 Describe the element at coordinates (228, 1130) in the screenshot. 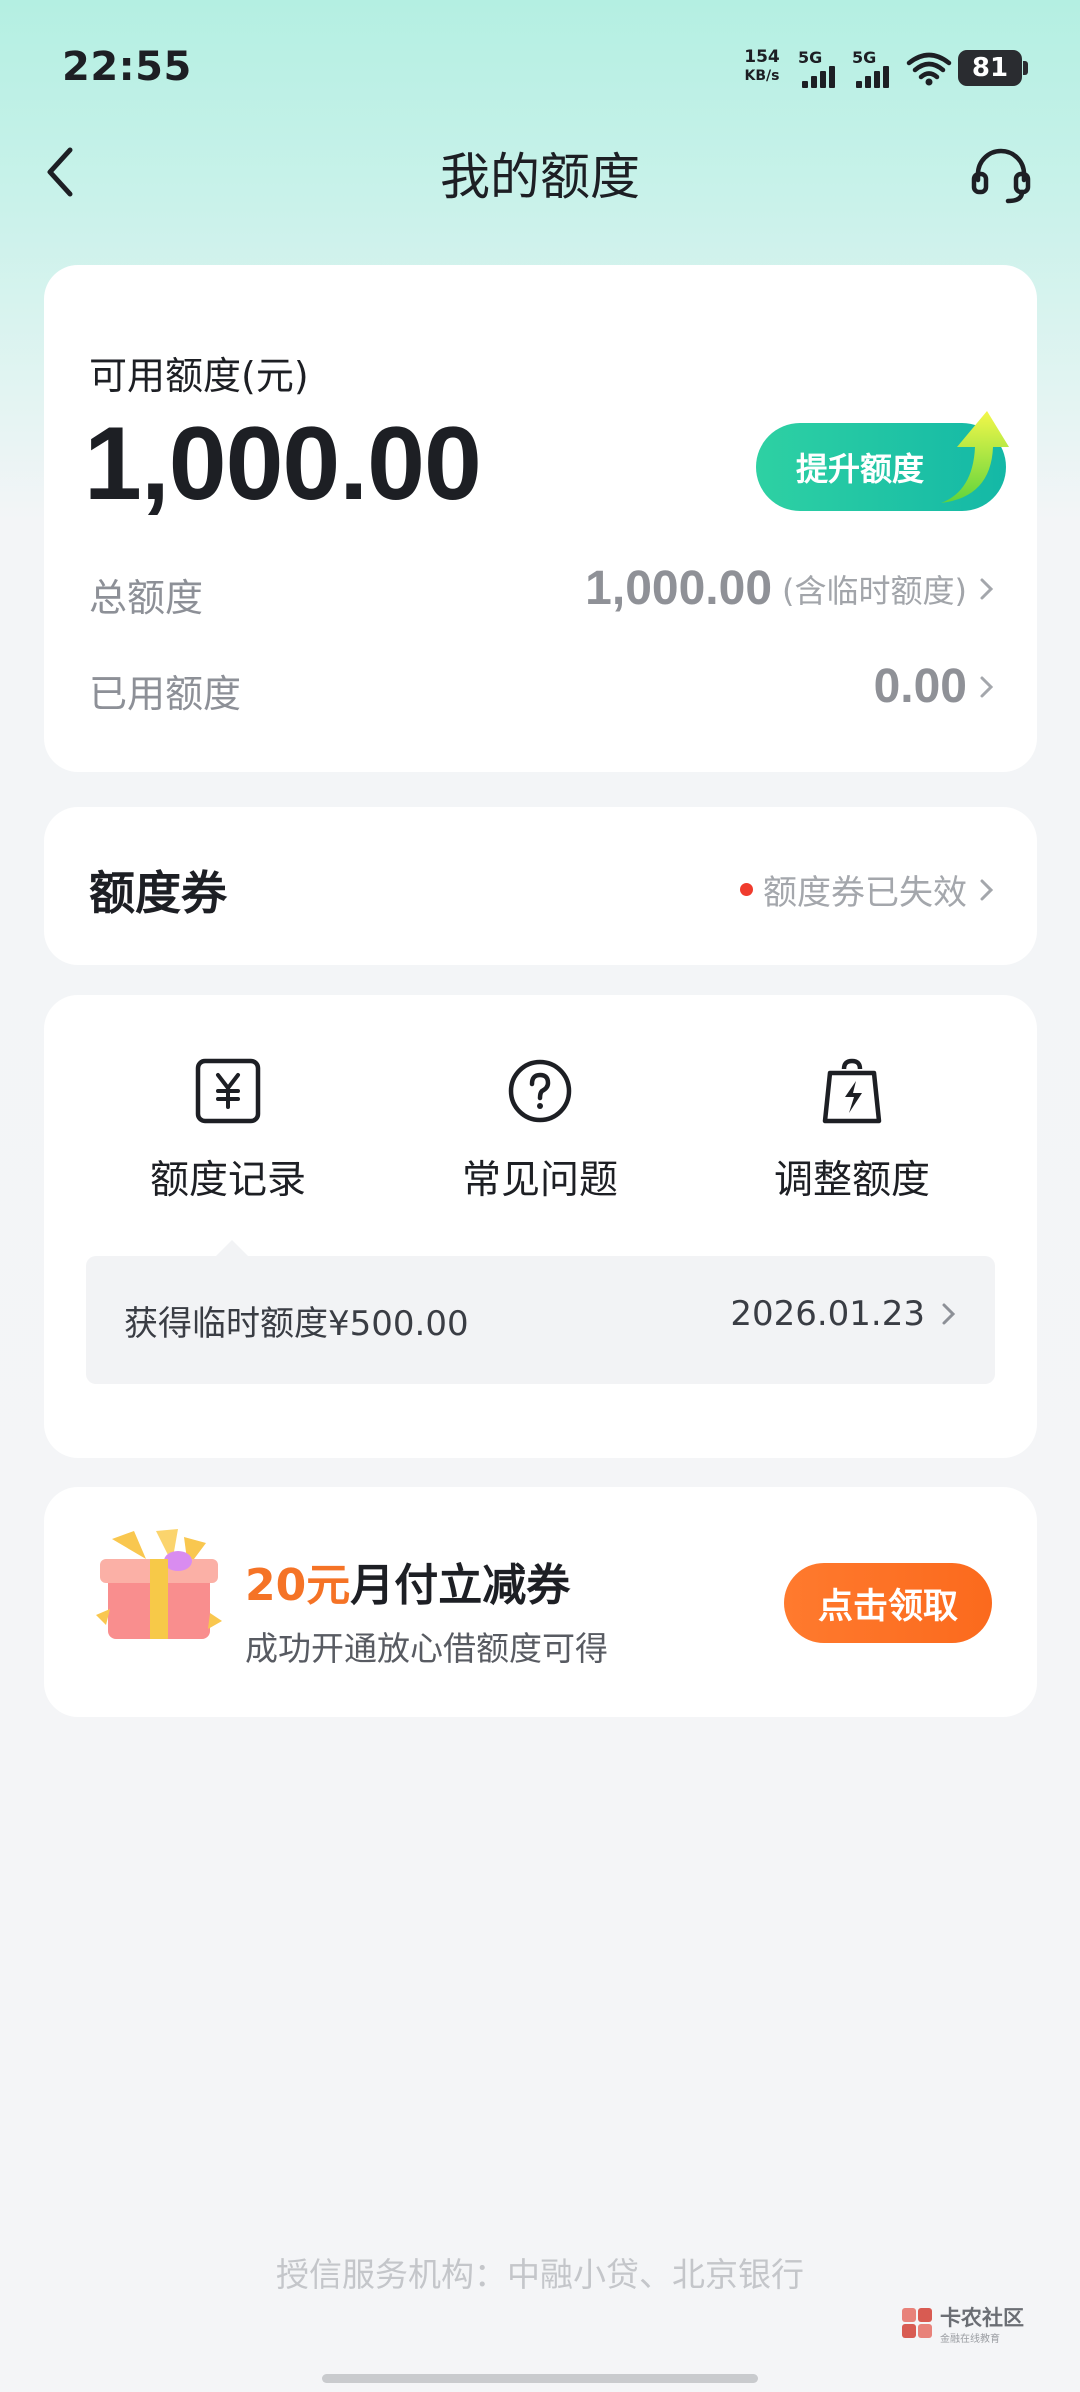

I see `limit-record-button: 额度记录` at that location.